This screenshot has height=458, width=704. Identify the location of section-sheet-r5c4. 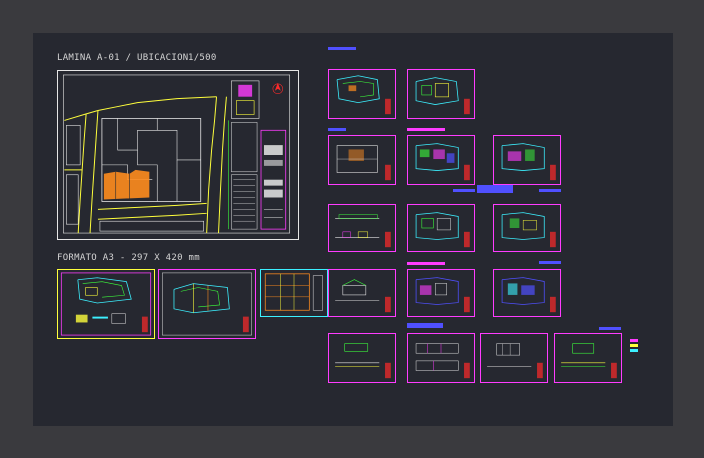
(588, 358).